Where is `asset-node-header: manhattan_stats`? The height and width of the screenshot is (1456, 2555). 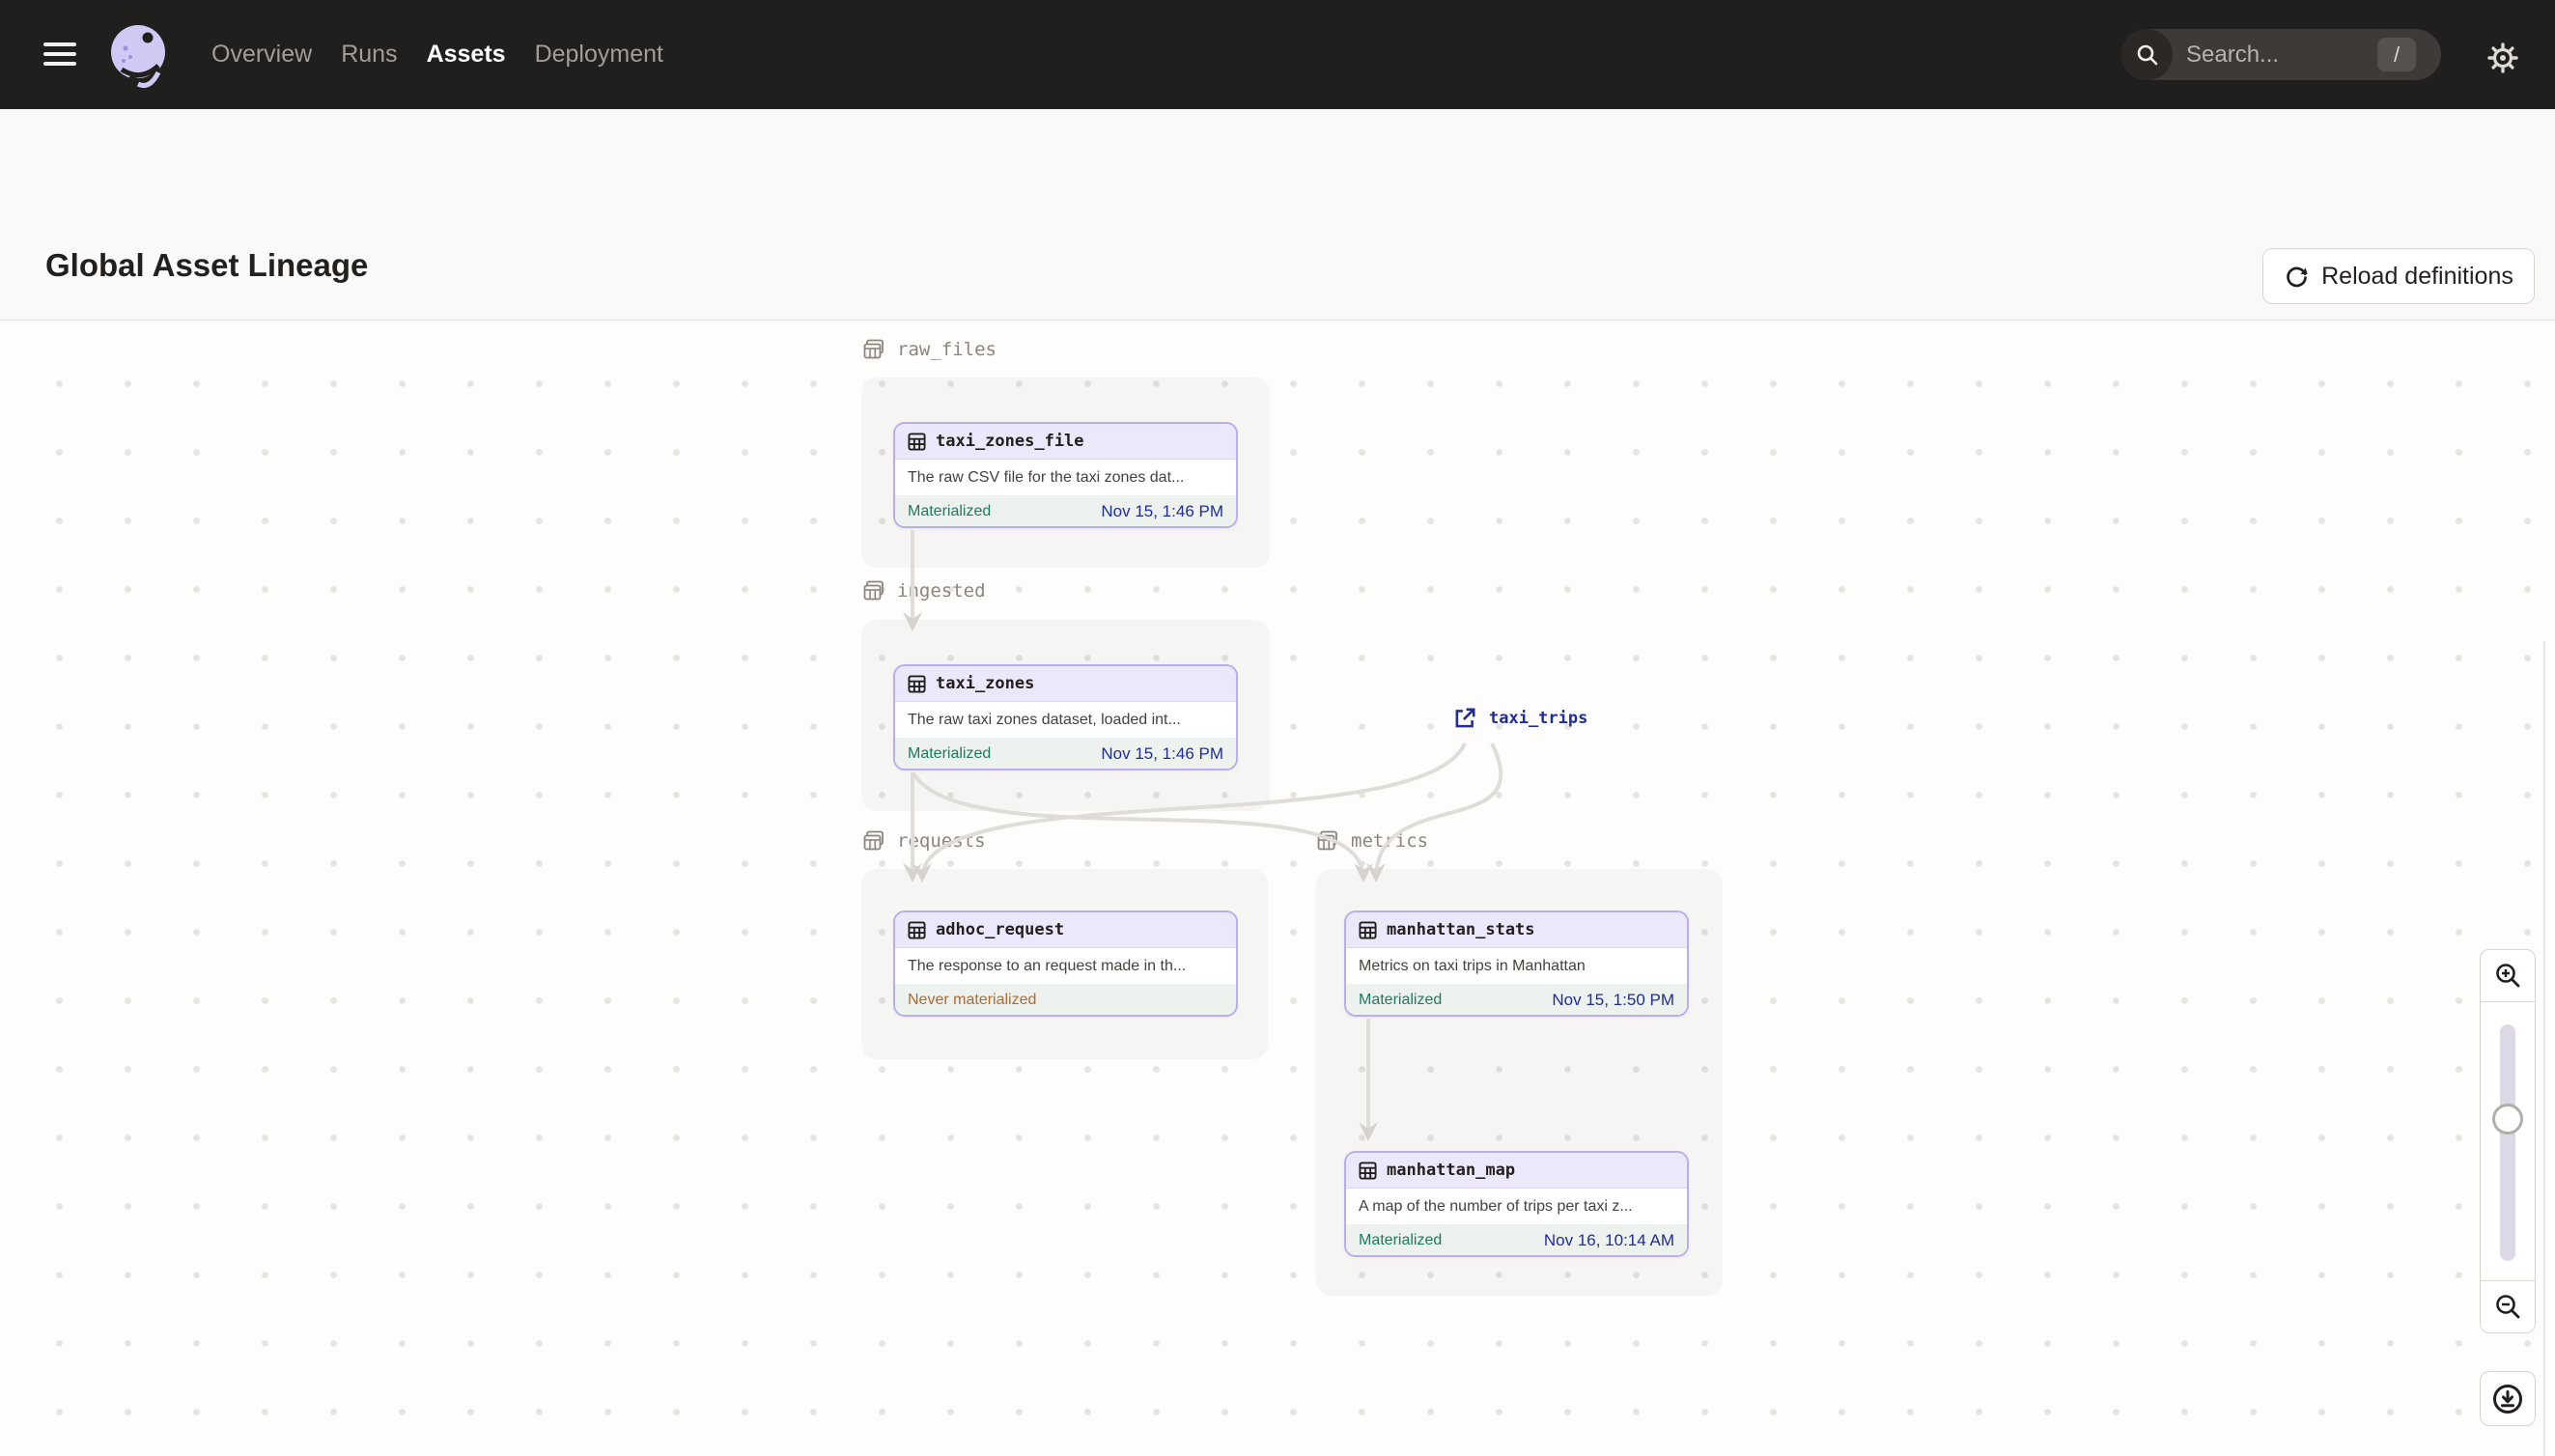 asset-node-header: manhattan_stats is located at coordinates (1516, 930).